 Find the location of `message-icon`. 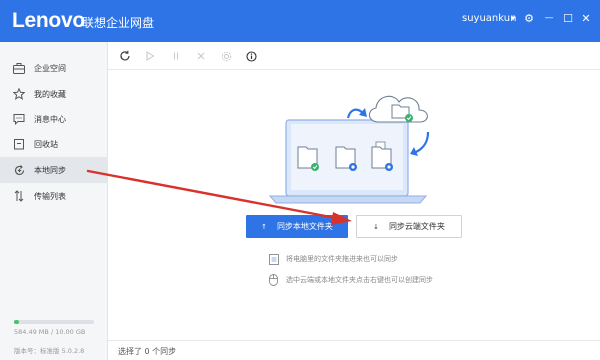

message-icon is located at coordinates (19, 119).